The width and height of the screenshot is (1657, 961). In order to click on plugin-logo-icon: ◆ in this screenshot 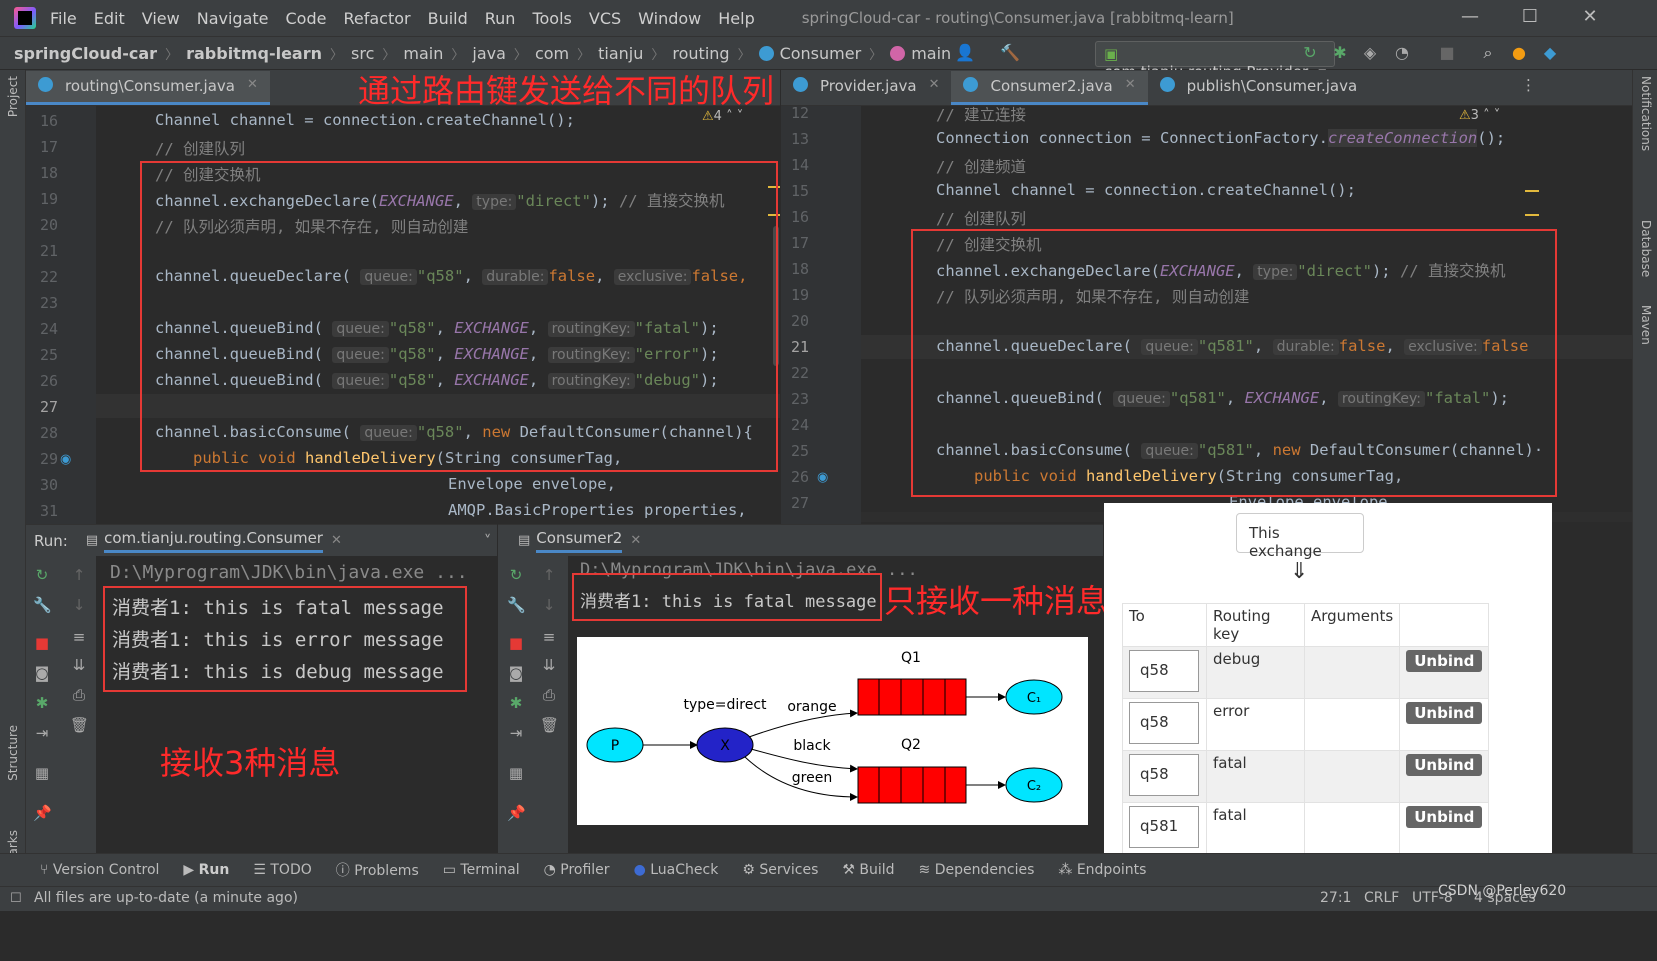, I will do `click(1550, 53)`.